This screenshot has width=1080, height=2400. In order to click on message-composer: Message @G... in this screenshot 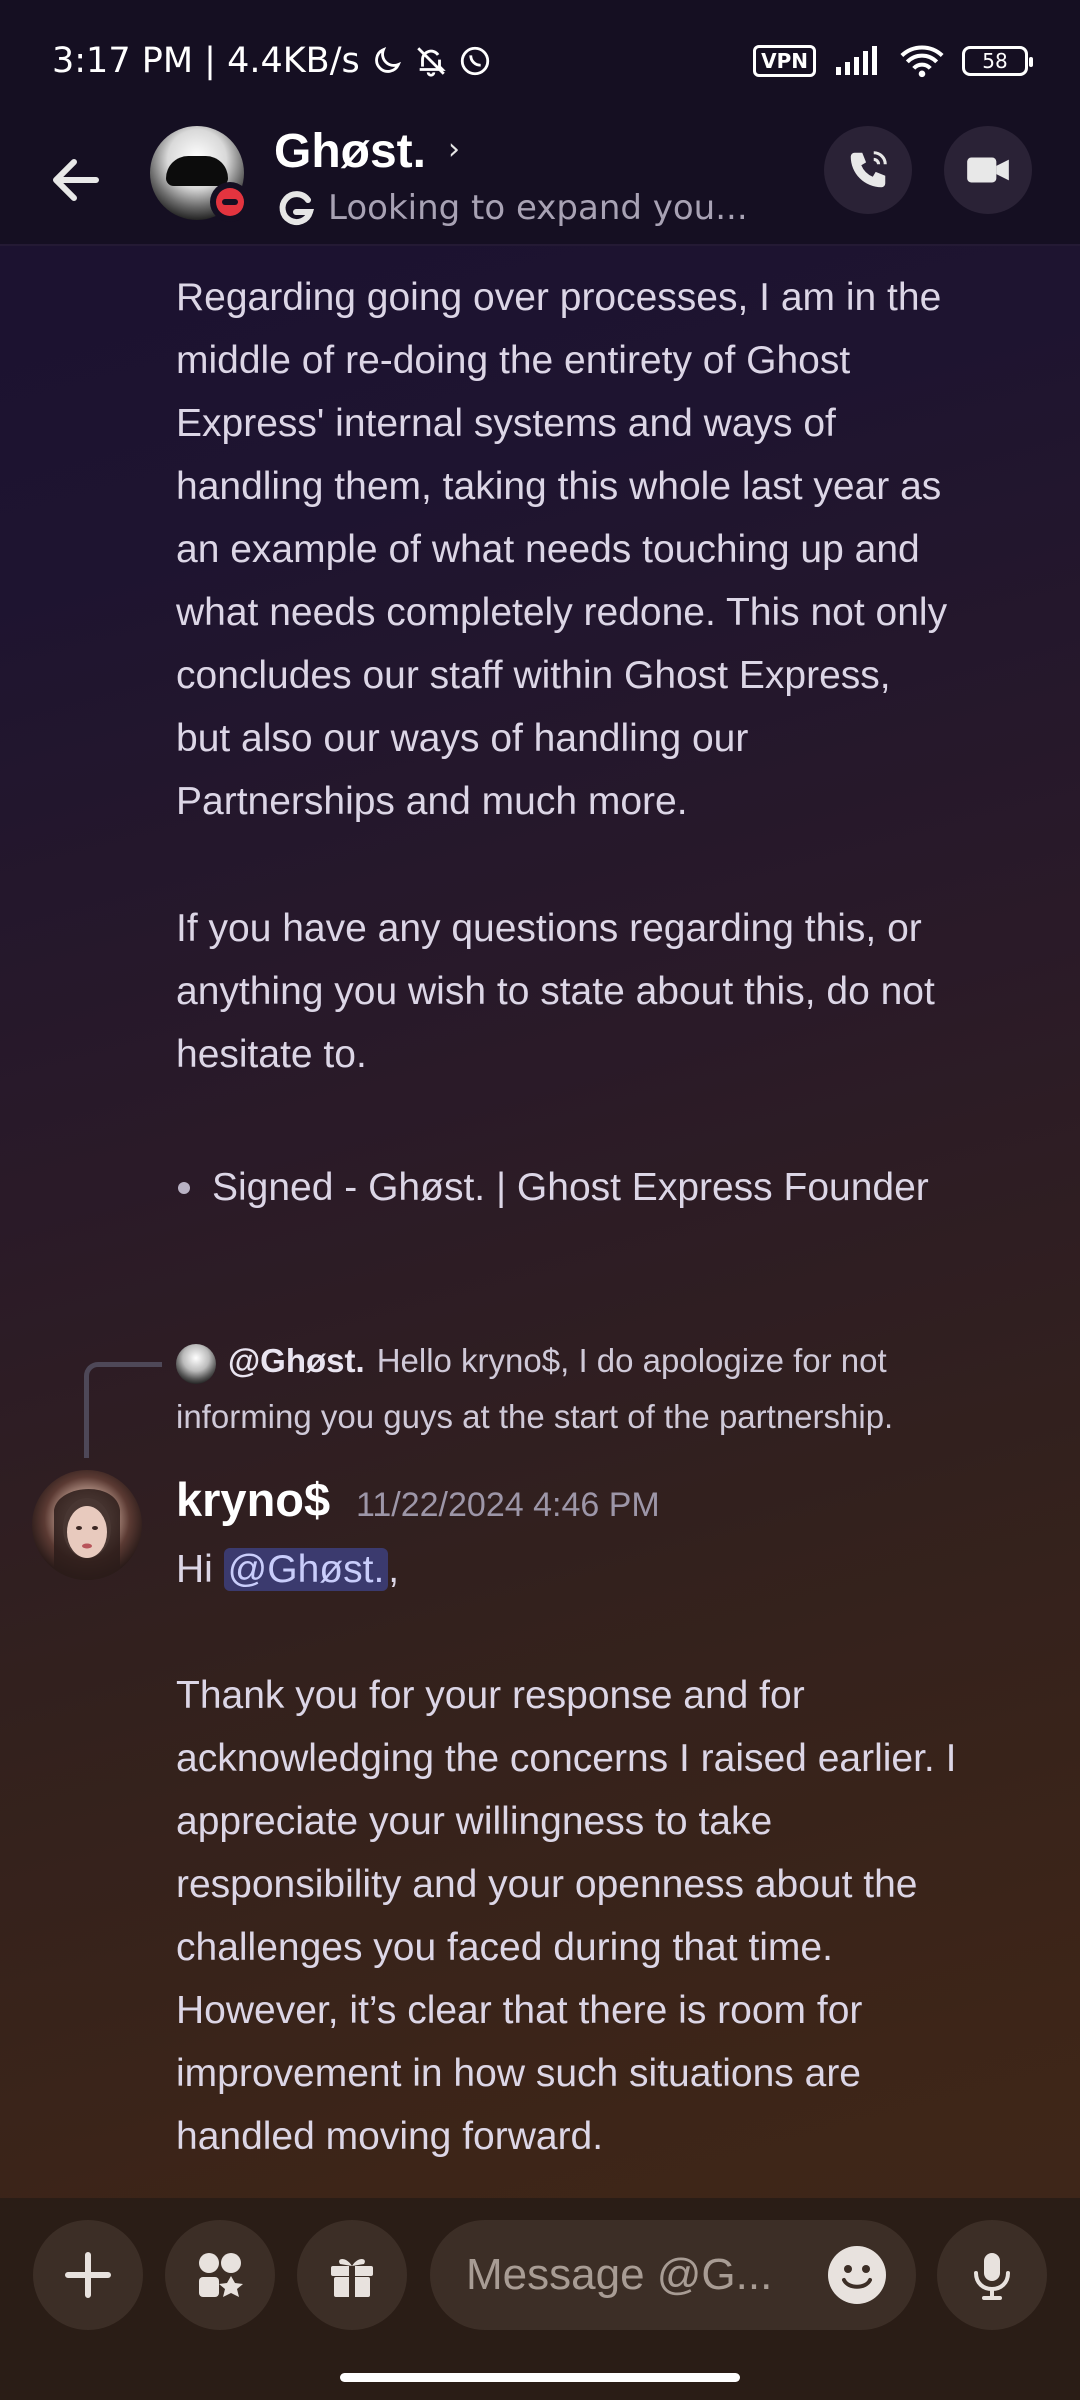, I will do `click(540, 2299)`.